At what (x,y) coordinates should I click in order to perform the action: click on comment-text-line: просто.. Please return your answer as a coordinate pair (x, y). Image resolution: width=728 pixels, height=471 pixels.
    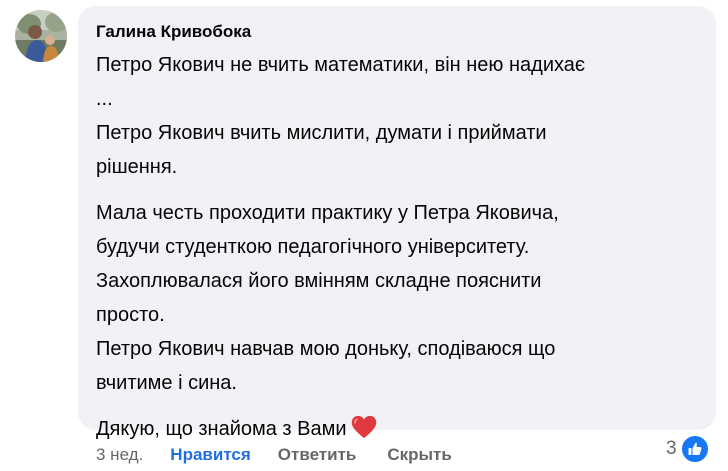
    Looking at the image, I should click on (130, 315).